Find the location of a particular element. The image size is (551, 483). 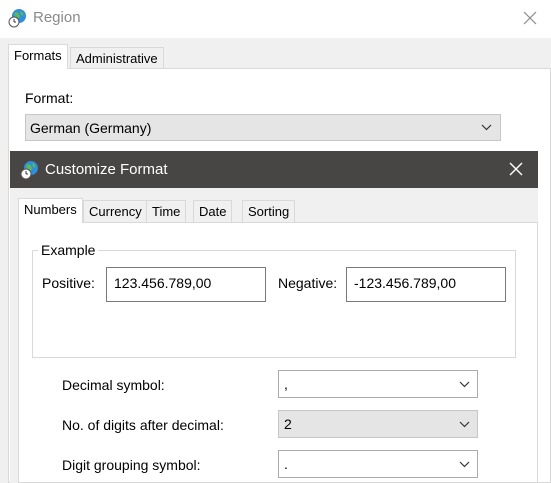

digit-grouping-symbol-combo: . is located at coordinates (378, 464).